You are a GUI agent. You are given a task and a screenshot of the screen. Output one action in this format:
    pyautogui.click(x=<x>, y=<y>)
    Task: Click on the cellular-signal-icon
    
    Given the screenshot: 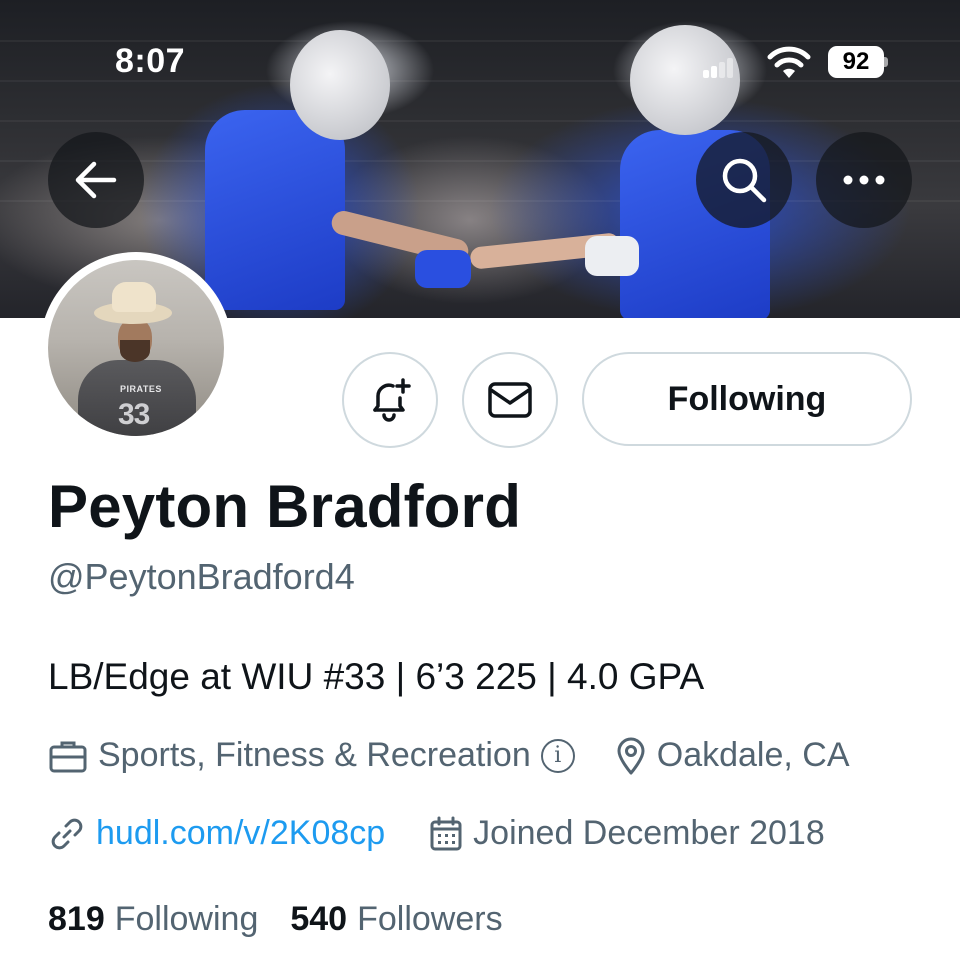 What is the action you would take?
    pyautogui.click(x=718, y=68)
    